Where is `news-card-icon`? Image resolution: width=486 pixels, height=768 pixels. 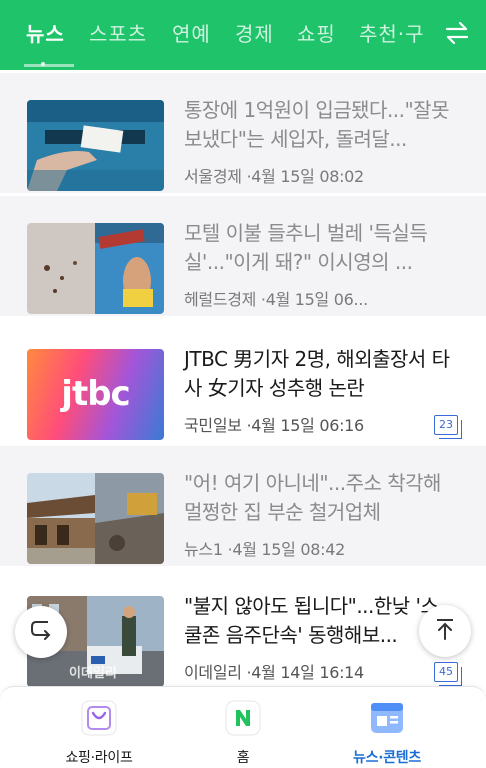
news-card-icon is located at coordinates (387, 718).